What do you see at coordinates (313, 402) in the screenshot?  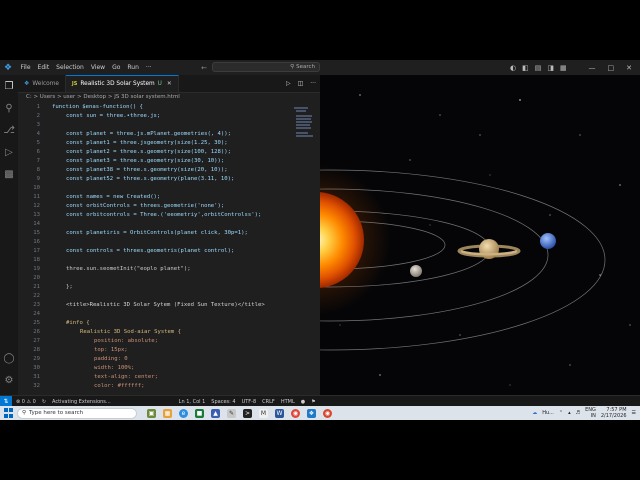 I see `notifications-icon: ⚑` at bounding box center [313, 402].